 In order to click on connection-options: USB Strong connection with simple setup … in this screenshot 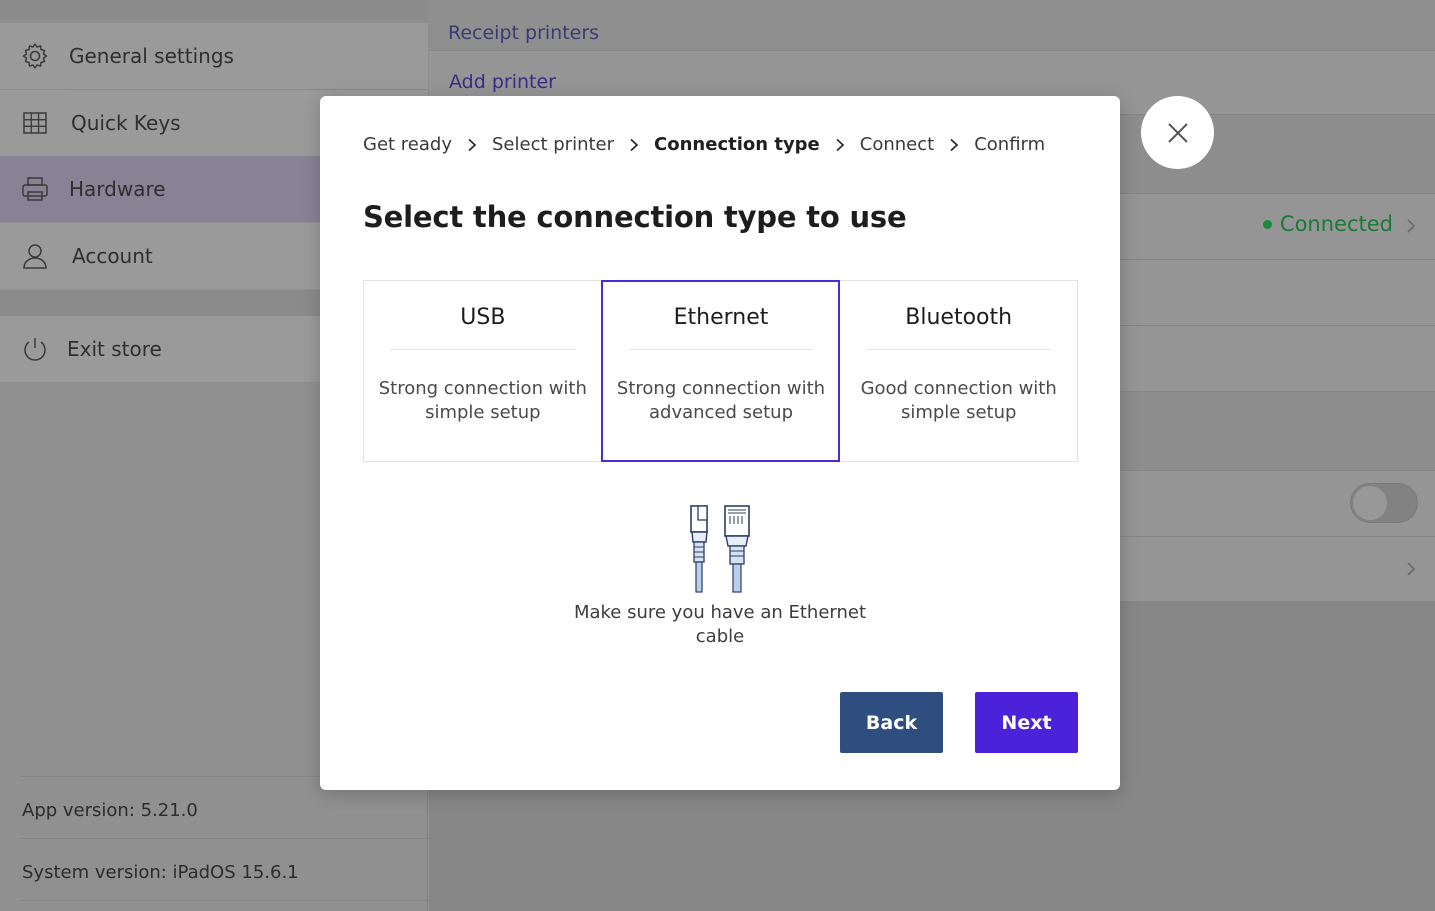, I will do `click(720, 371)`.